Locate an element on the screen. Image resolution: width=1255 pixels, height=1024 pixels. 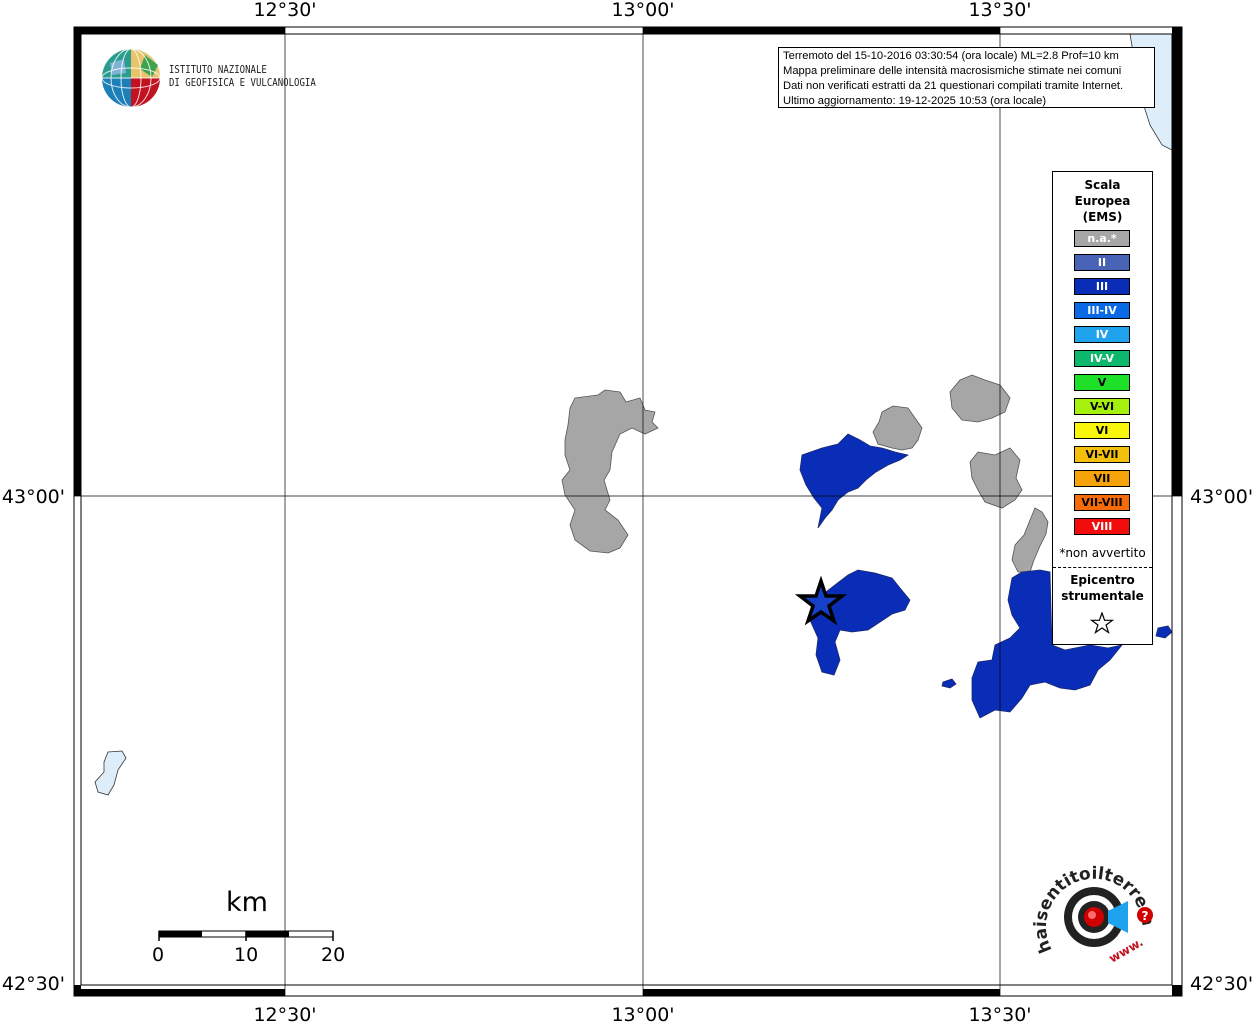
lon-label-bottom: 13°30' is located at coordinates (999, 1014).